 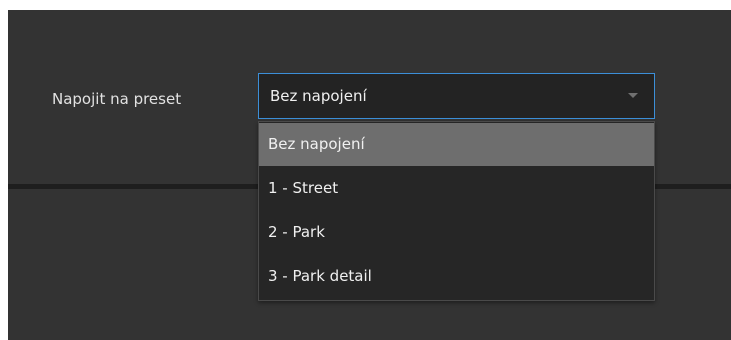 What do you see at coordinates (633, 95) in the screenshot?
I see `chevron-down-icon` at bounding box center [633, 95].